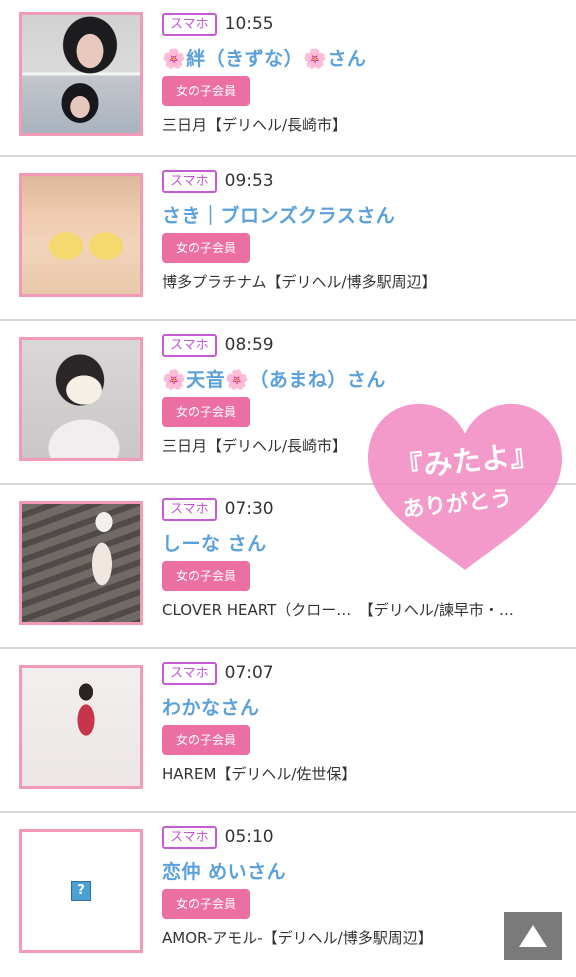 Image resolution: width=576 pixels, height=977 pixels. Describe the element at coordinates (297, 938) in the screenshot. I see `shop-name: AMOR-アモル-【デリヘル/博多駅周辺】` at that location.